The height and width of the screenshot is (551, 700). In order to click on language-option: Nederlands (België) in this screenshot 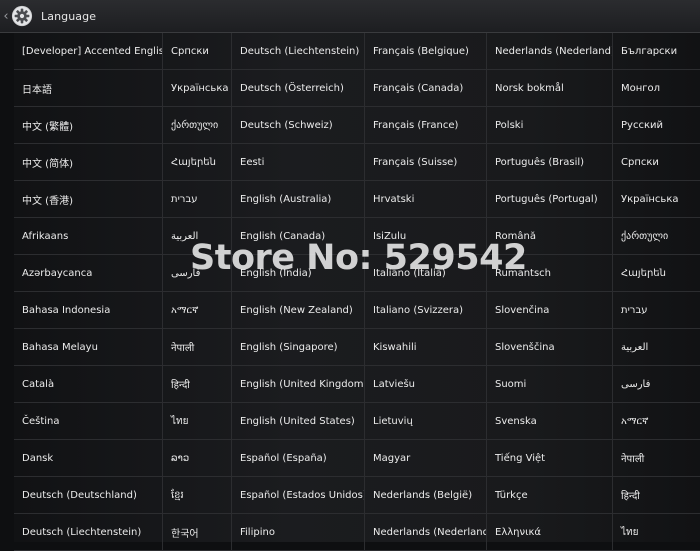, I will do `click(426, 495)`.